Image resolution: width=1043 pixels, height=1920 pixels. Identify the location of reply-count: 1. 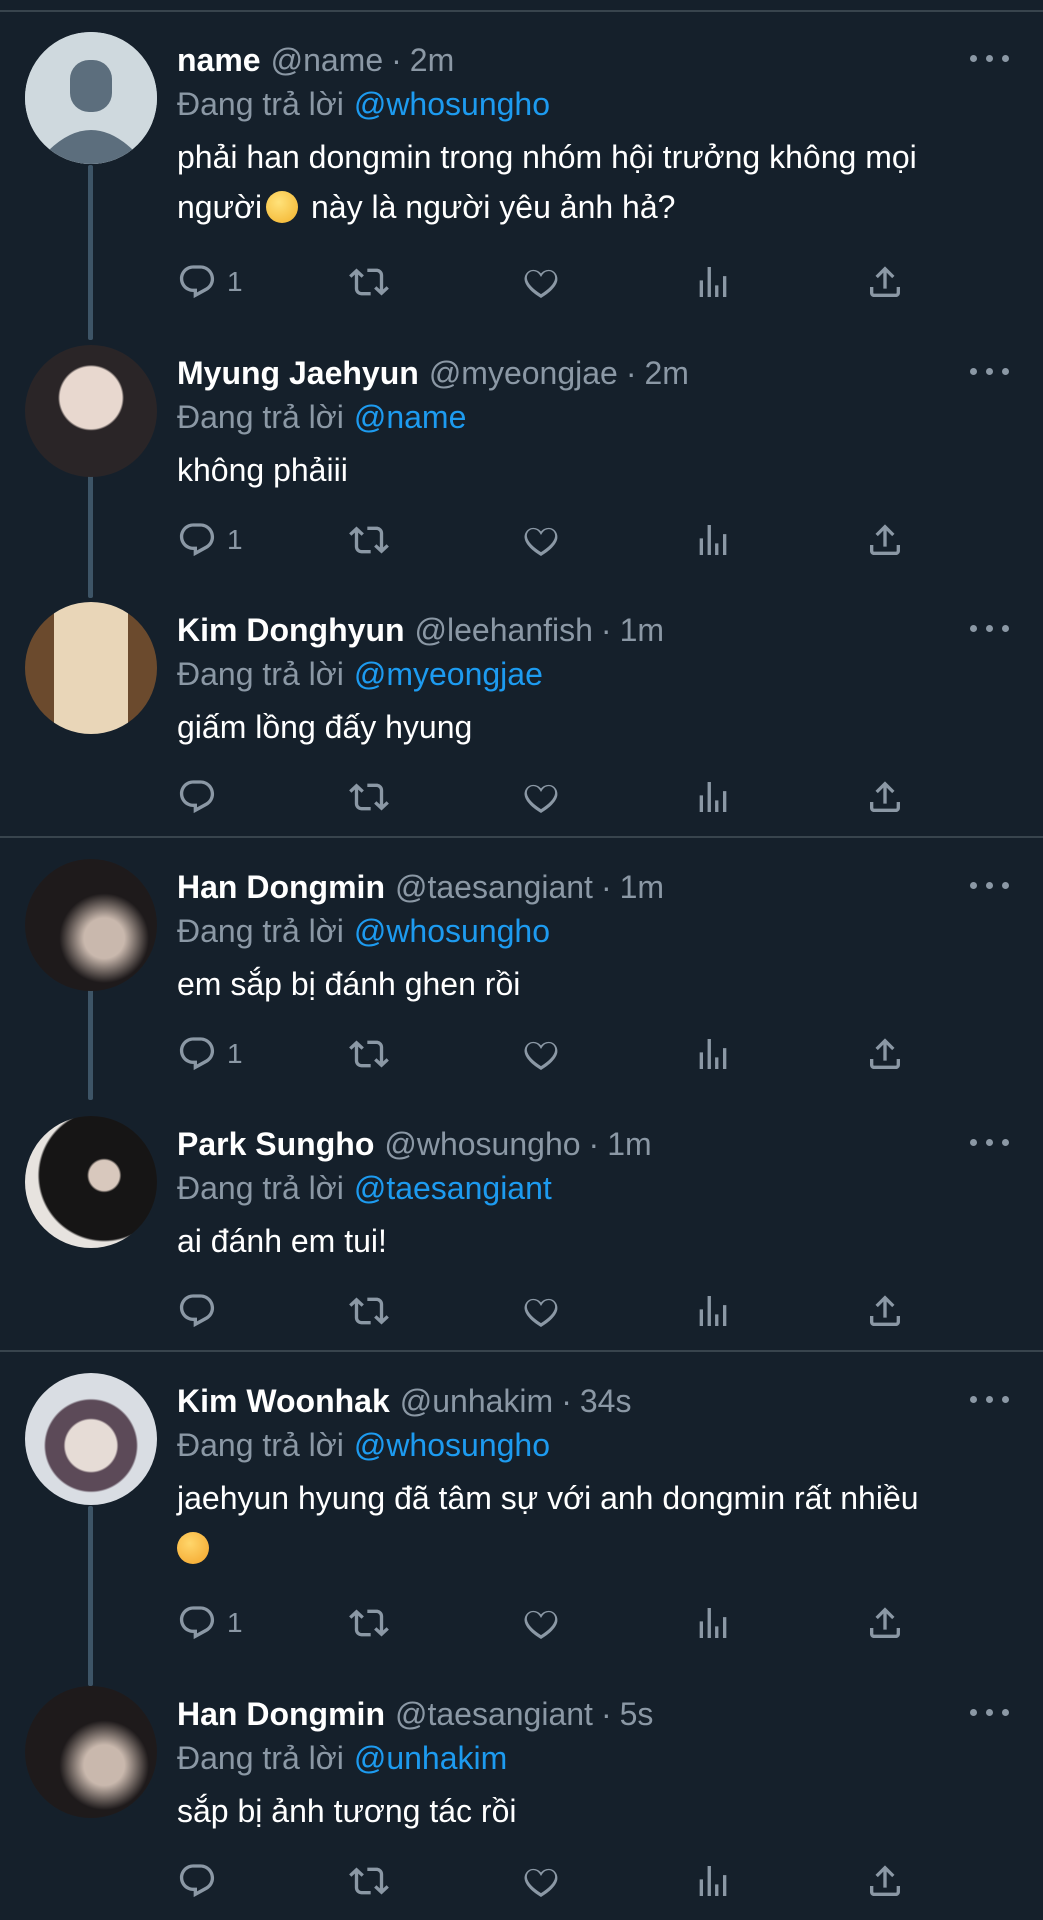
(235, 281).